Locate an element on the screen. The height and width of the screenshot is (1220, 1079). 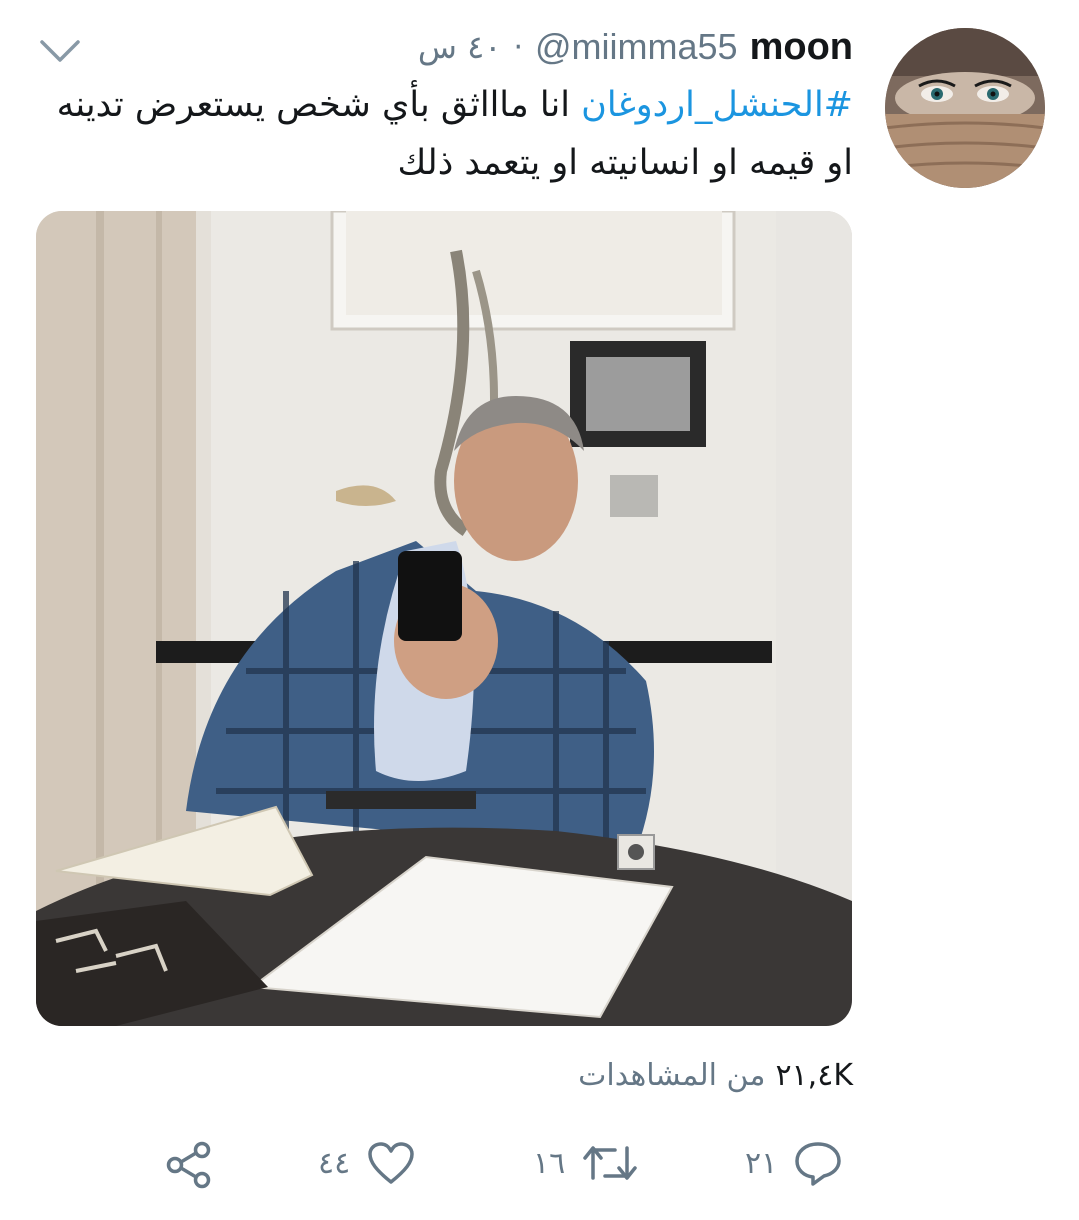
heart-icon is located at coordinates (391, 1163).